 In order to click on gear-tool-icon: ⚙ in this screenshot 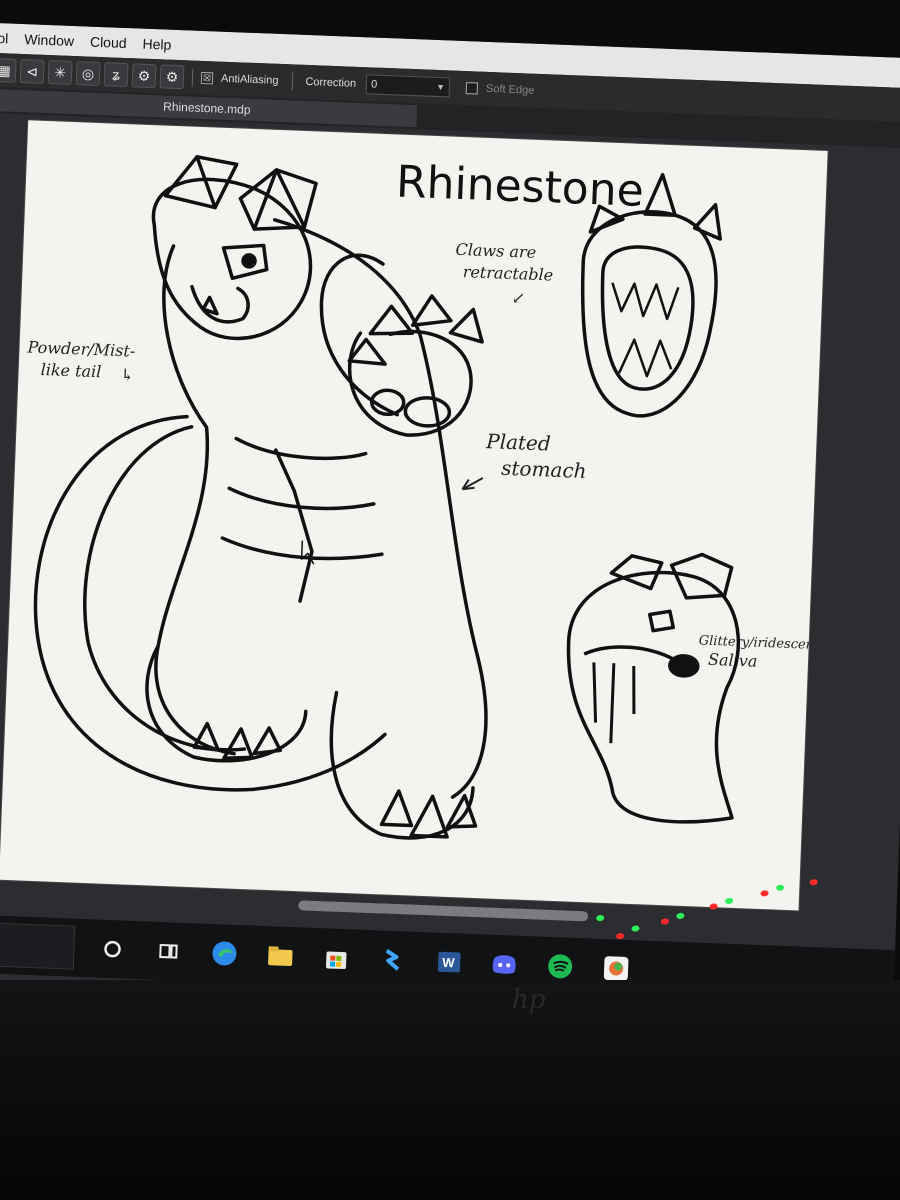, I will do `click(144, 76)`.